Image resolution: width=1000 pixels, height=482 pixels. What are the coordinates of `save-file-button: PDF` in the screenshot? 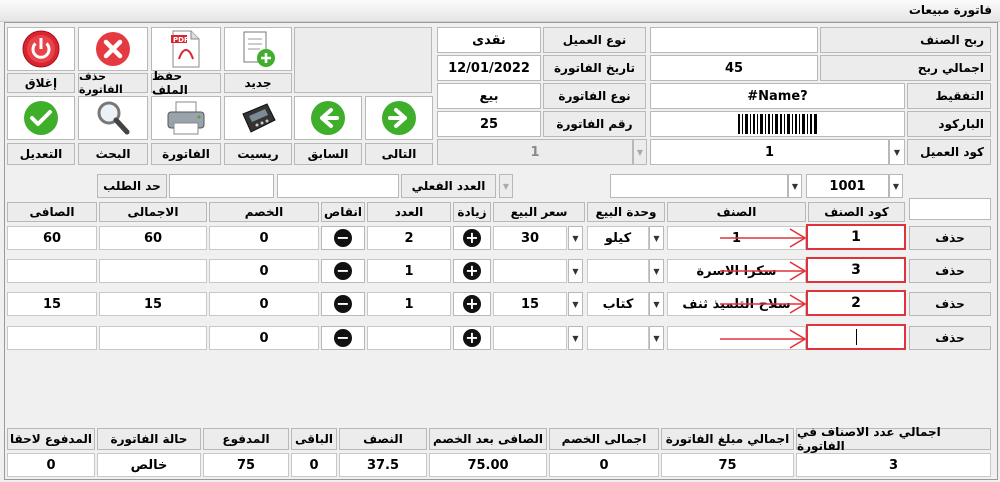 It's located at (186, 49).